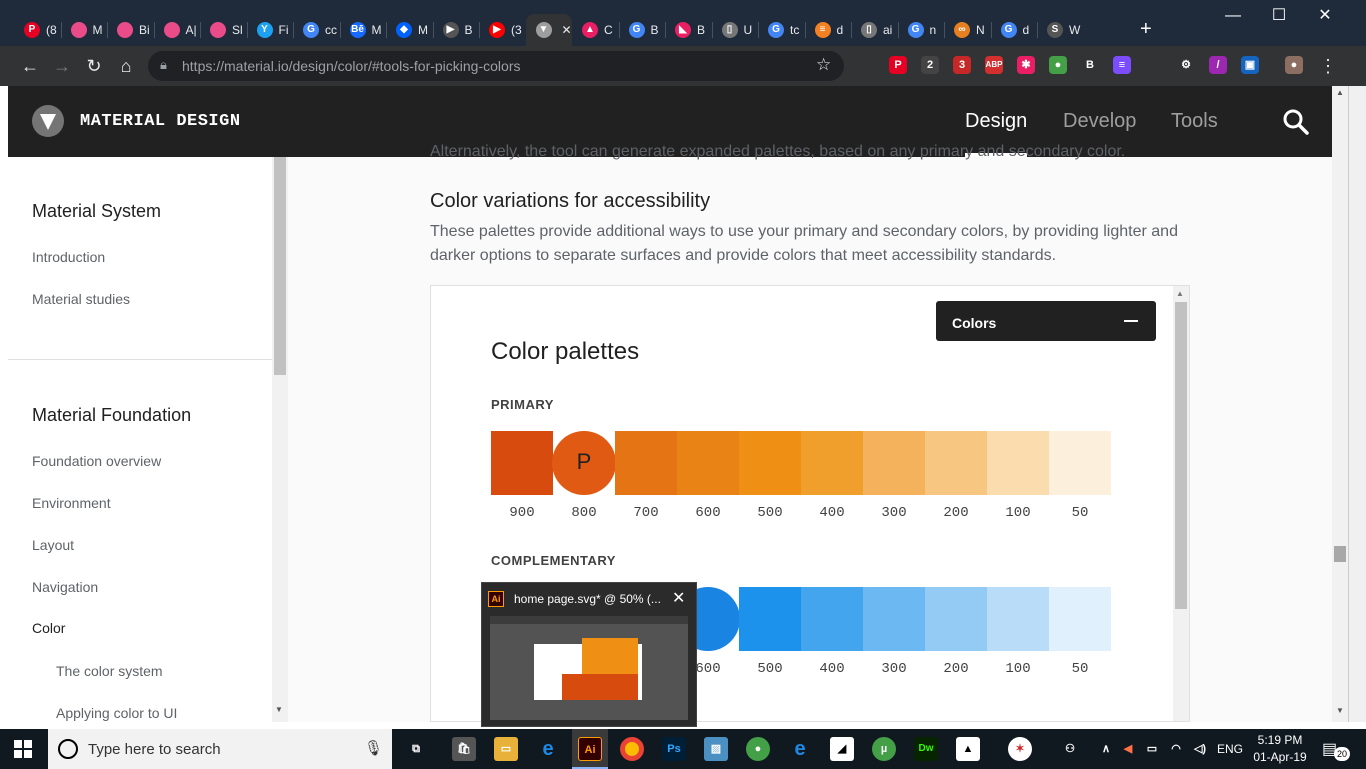  I want to click on sidebar-subitem-applying-color: Applying color to UI, so click(116, 713).